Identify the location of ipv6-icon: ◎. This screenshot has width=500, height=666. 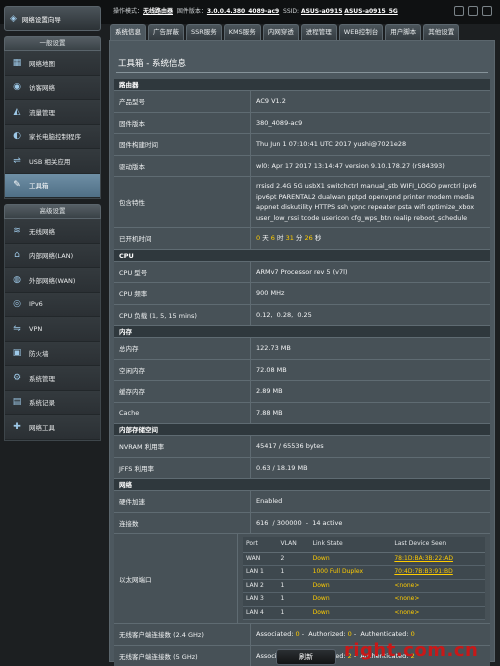
(17, 304).